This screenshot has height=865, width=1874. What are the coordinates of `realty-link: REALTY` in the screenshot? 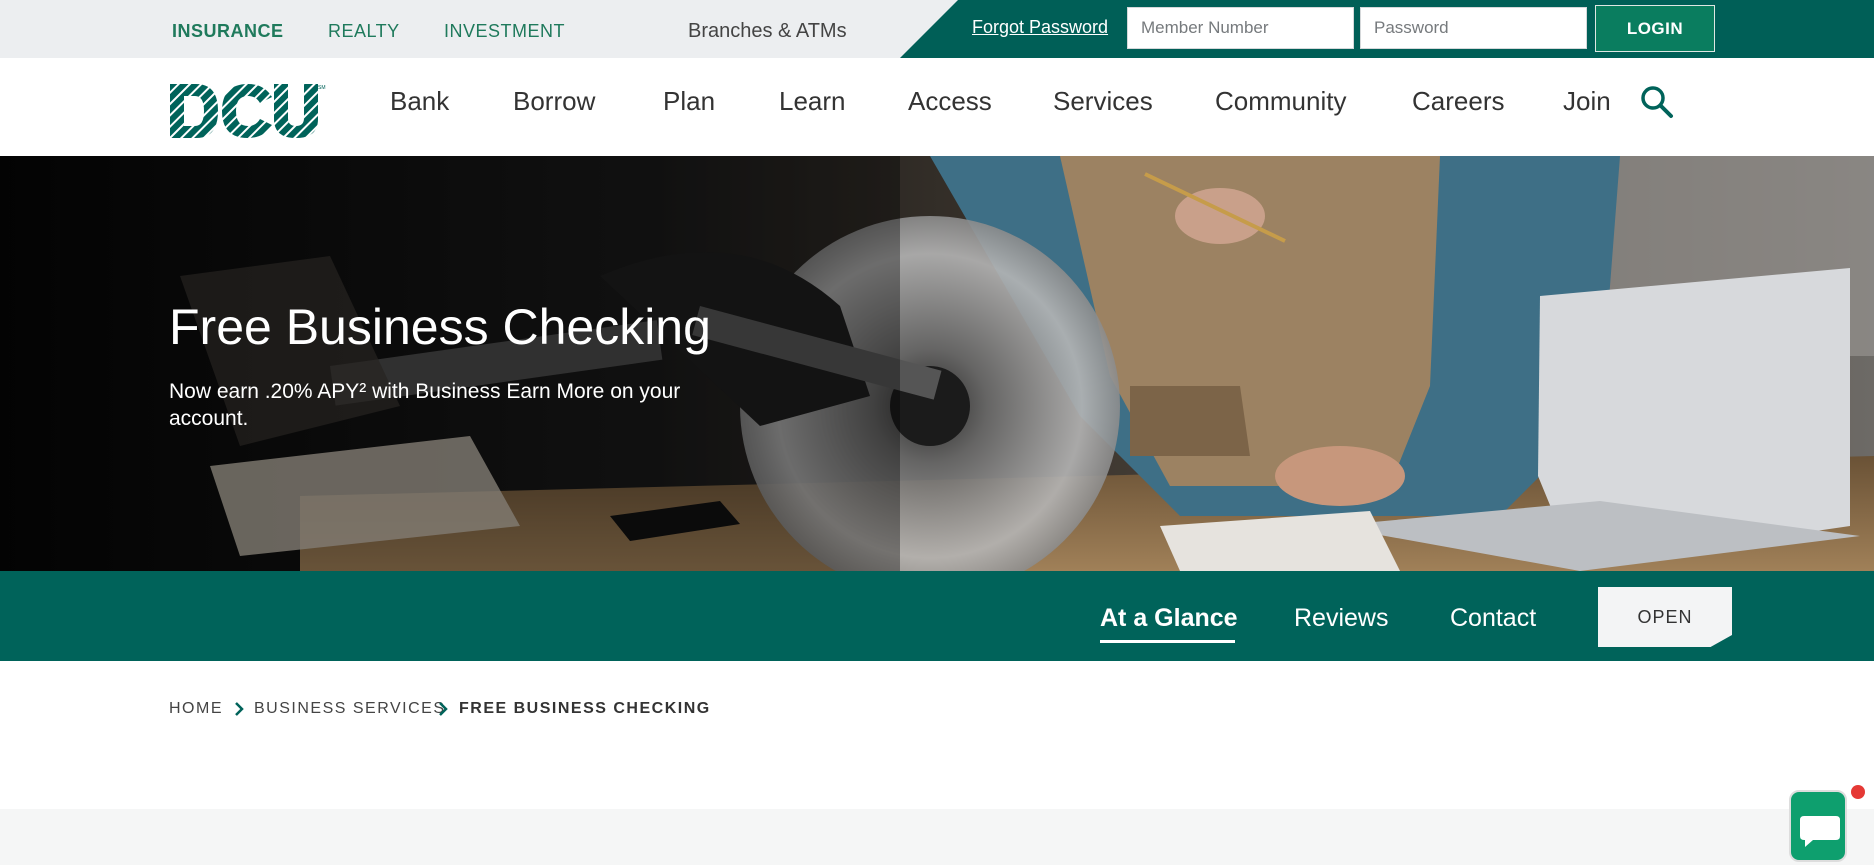 It's located at (364, 31).